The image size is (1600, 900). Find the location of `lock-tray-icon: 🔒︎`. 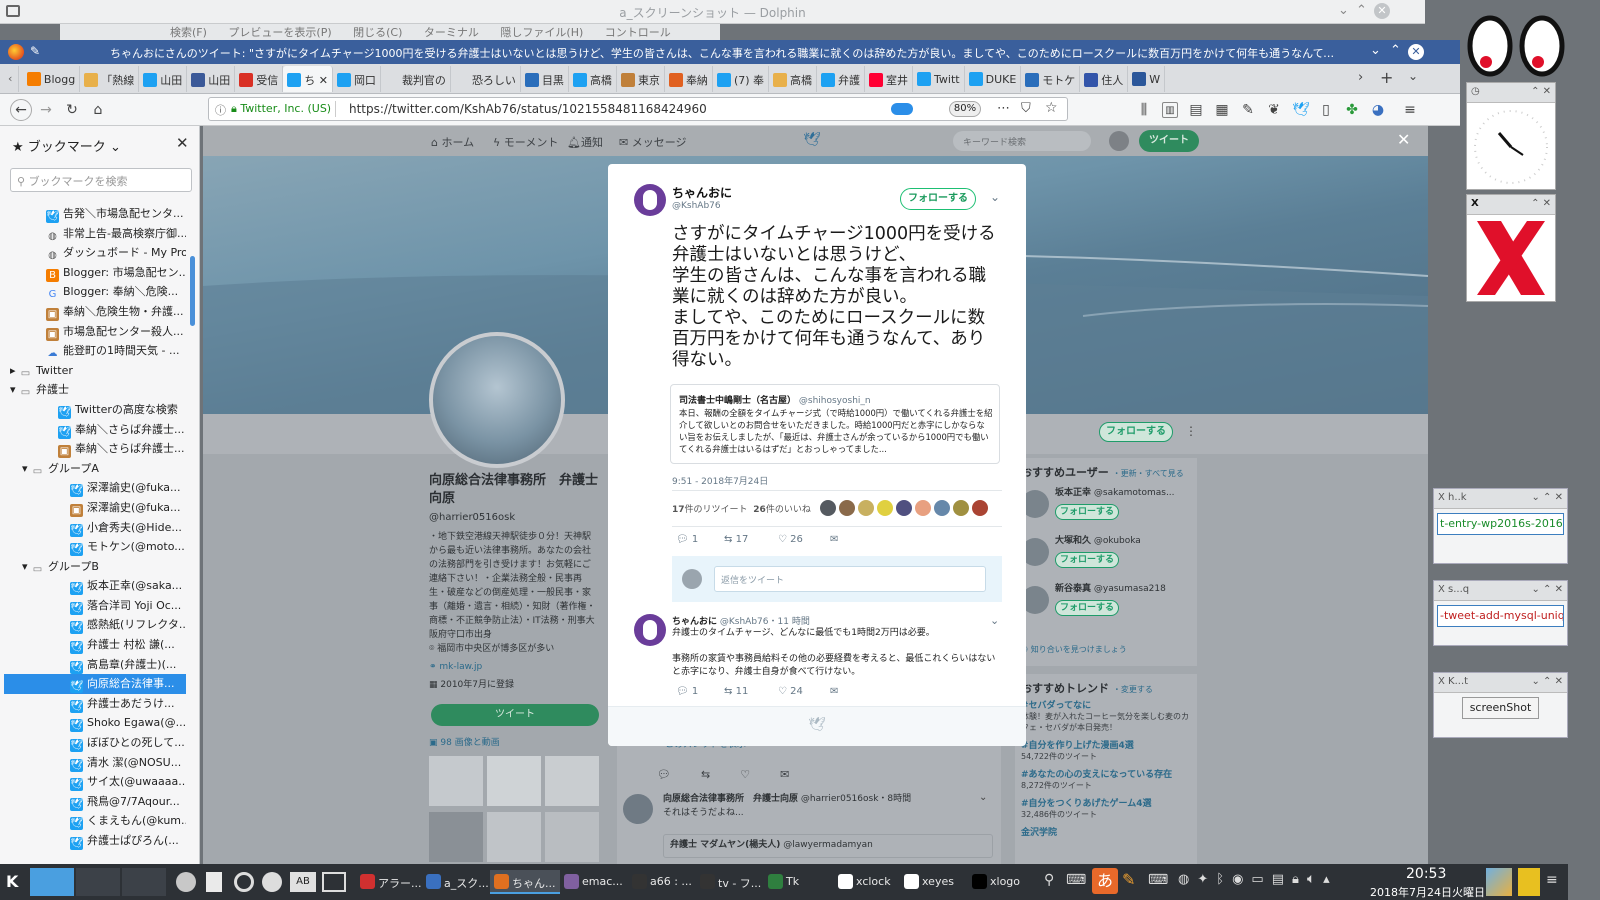

lock-tray-icon: 🔒︎ is located at coordinates (1299, 879).